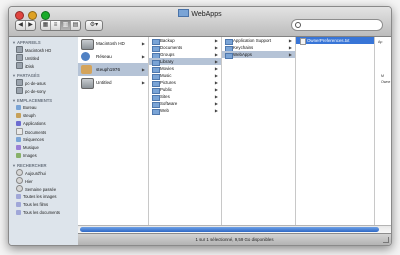 This screenshot has height=255, width=400. What do you see at coordinates (340, 25) in the screenshot?
I see `search-input` at bounding box center [340, 25].